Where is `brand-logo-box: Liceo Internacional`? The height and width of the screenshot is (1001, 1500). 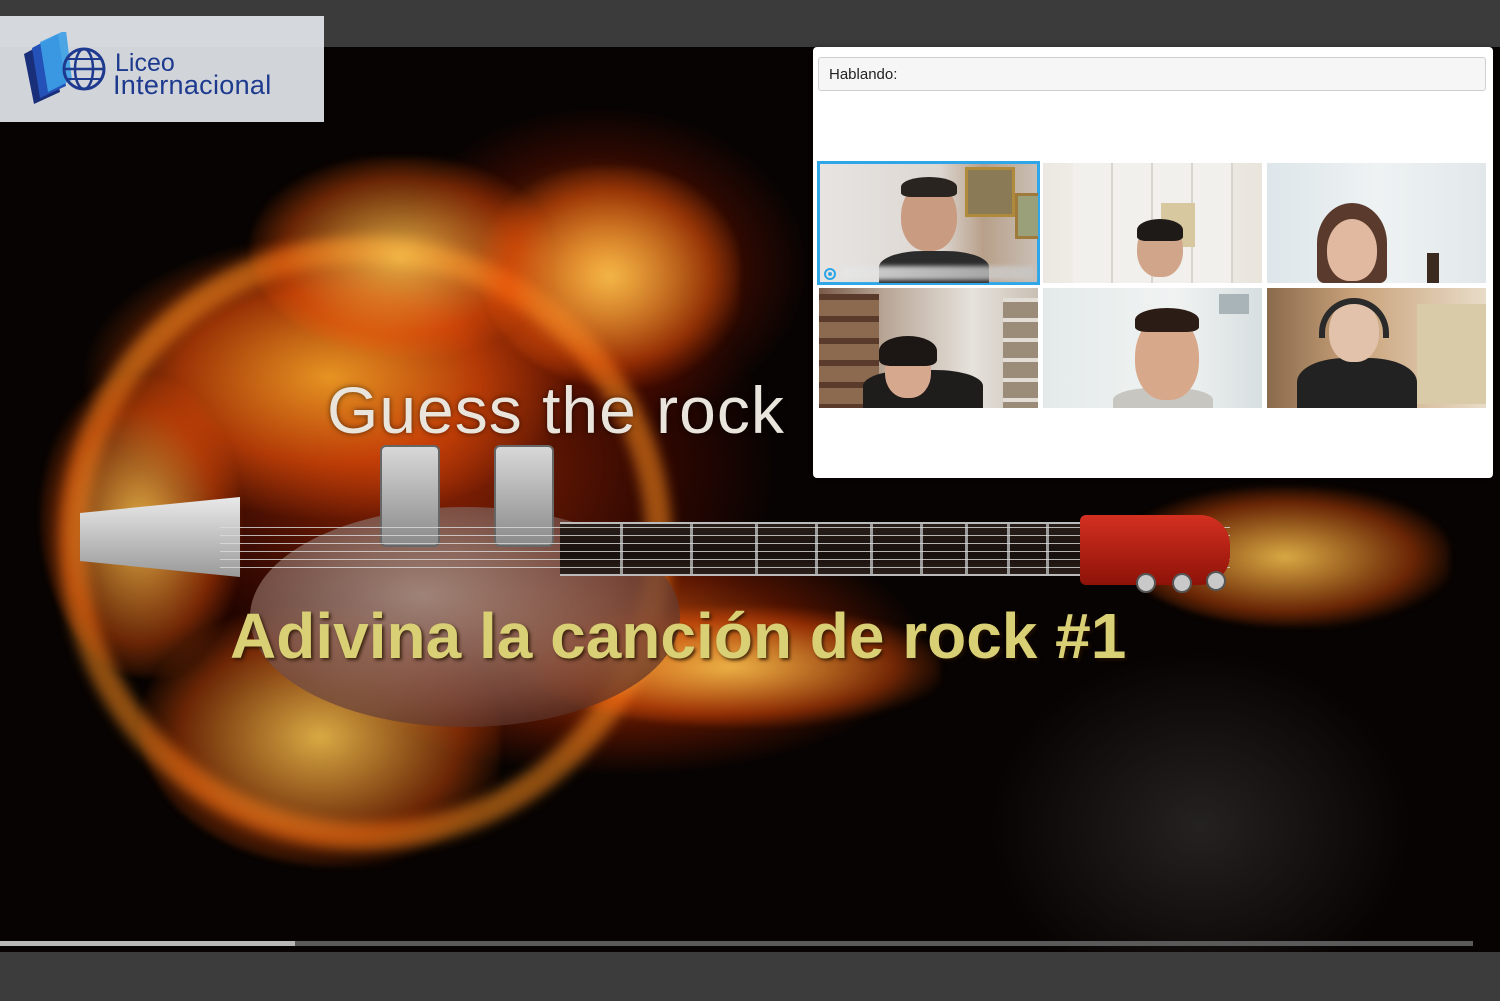
brand-logo-box: Liceo Internacional is located at coordinates (162, 69).